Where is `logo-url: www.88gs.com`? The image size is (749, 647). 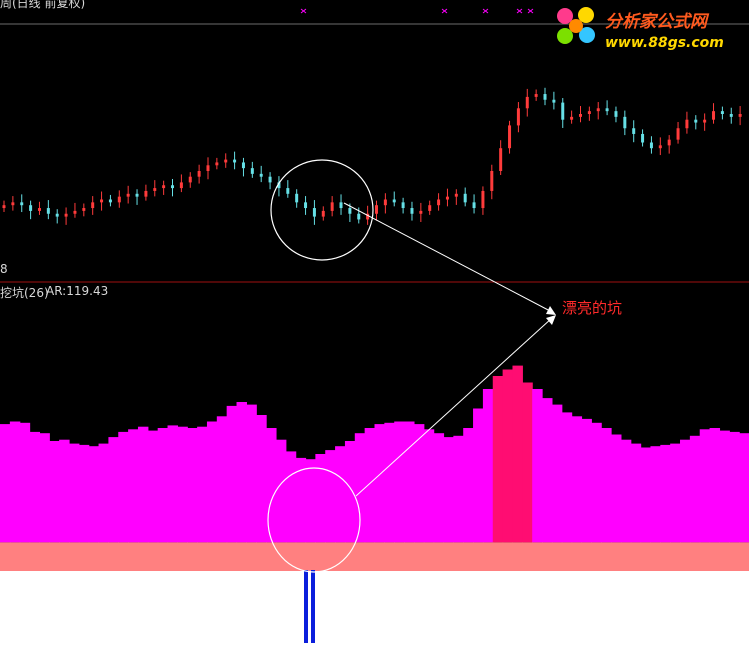 logo-url: www.88gs.com is located at coordinates (664, 43).